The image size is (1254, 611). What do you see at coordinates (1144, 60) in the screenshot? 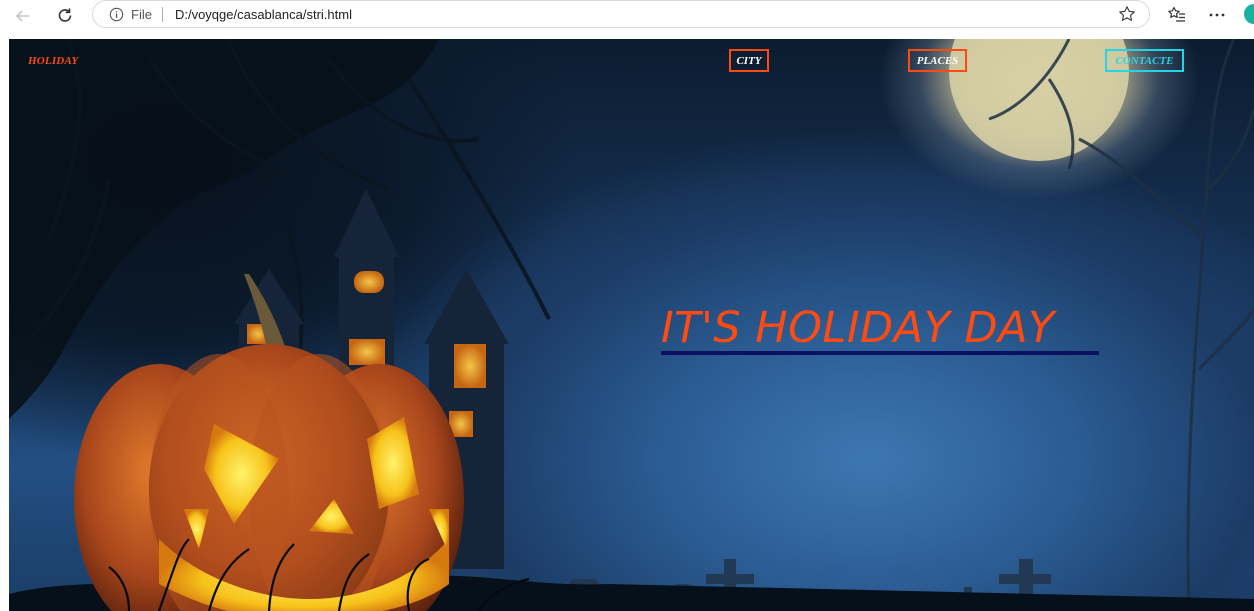
I see `nav-link-contacte: CONTACTE` at bounding box center [1144, 60].